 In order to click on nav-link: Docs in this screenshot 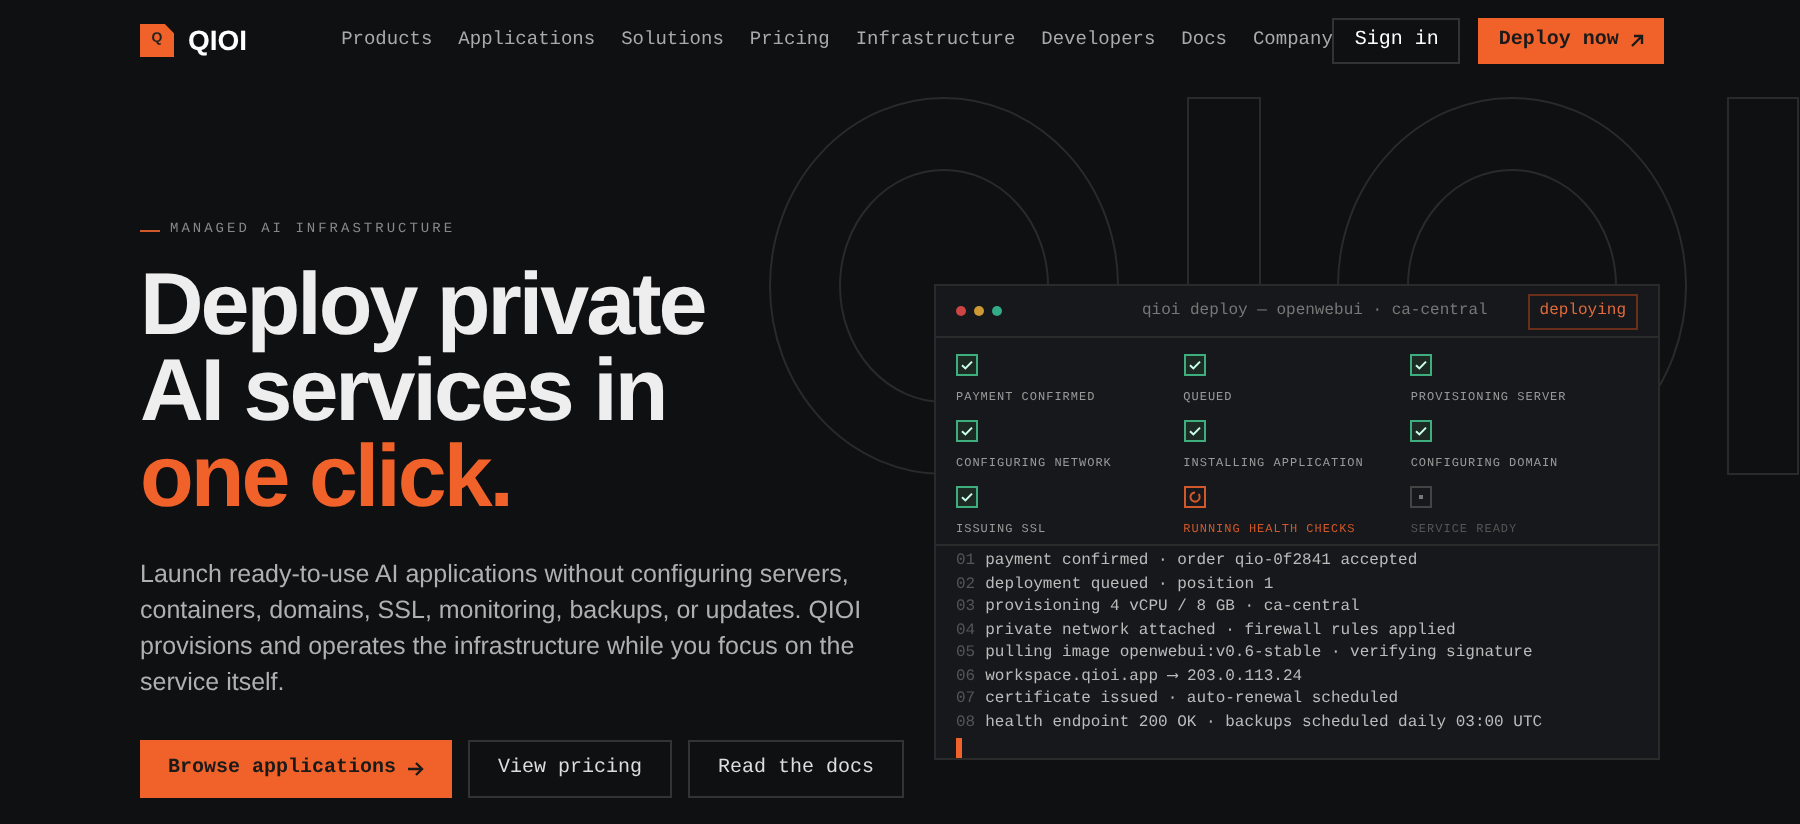, I will do `click(1204, 40)`.